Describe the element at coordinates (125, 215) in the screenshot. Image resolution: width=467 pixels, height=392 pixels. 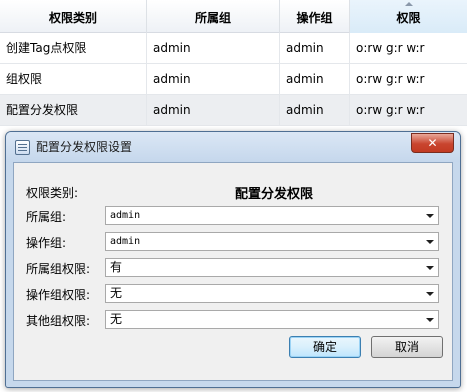
I see `group-select-value: admin` at that location.